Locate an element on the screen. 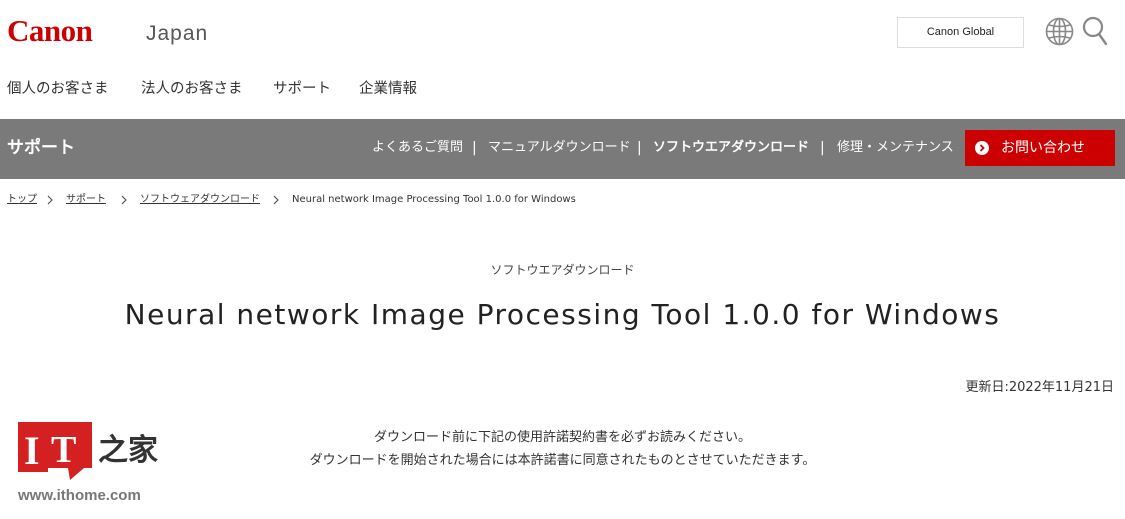 The width and height of the screenshot is (1125, 519). nav-item-corporate: 企業情報 is located at coordinates (388, 89).